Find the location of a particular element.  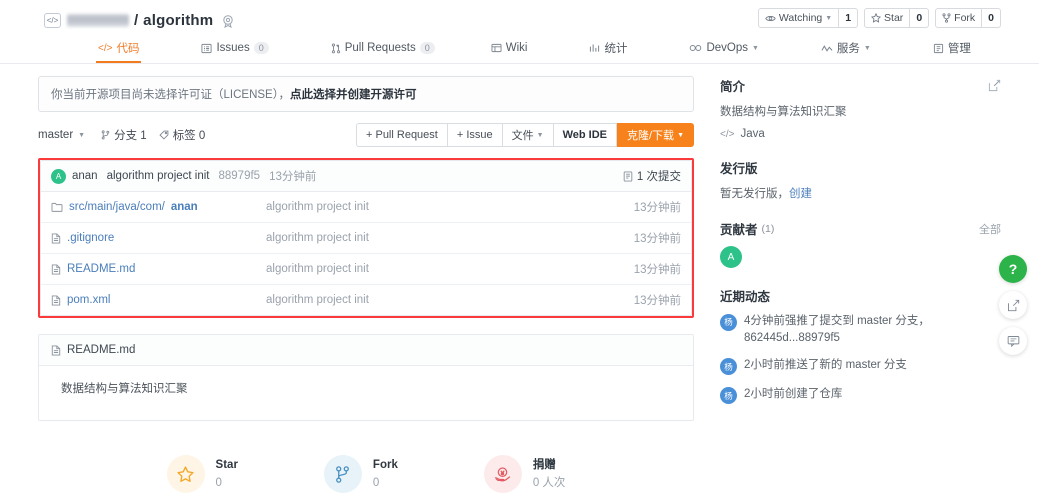

tab-pull-requests-count: 0 is located at coordinates (427, 48).